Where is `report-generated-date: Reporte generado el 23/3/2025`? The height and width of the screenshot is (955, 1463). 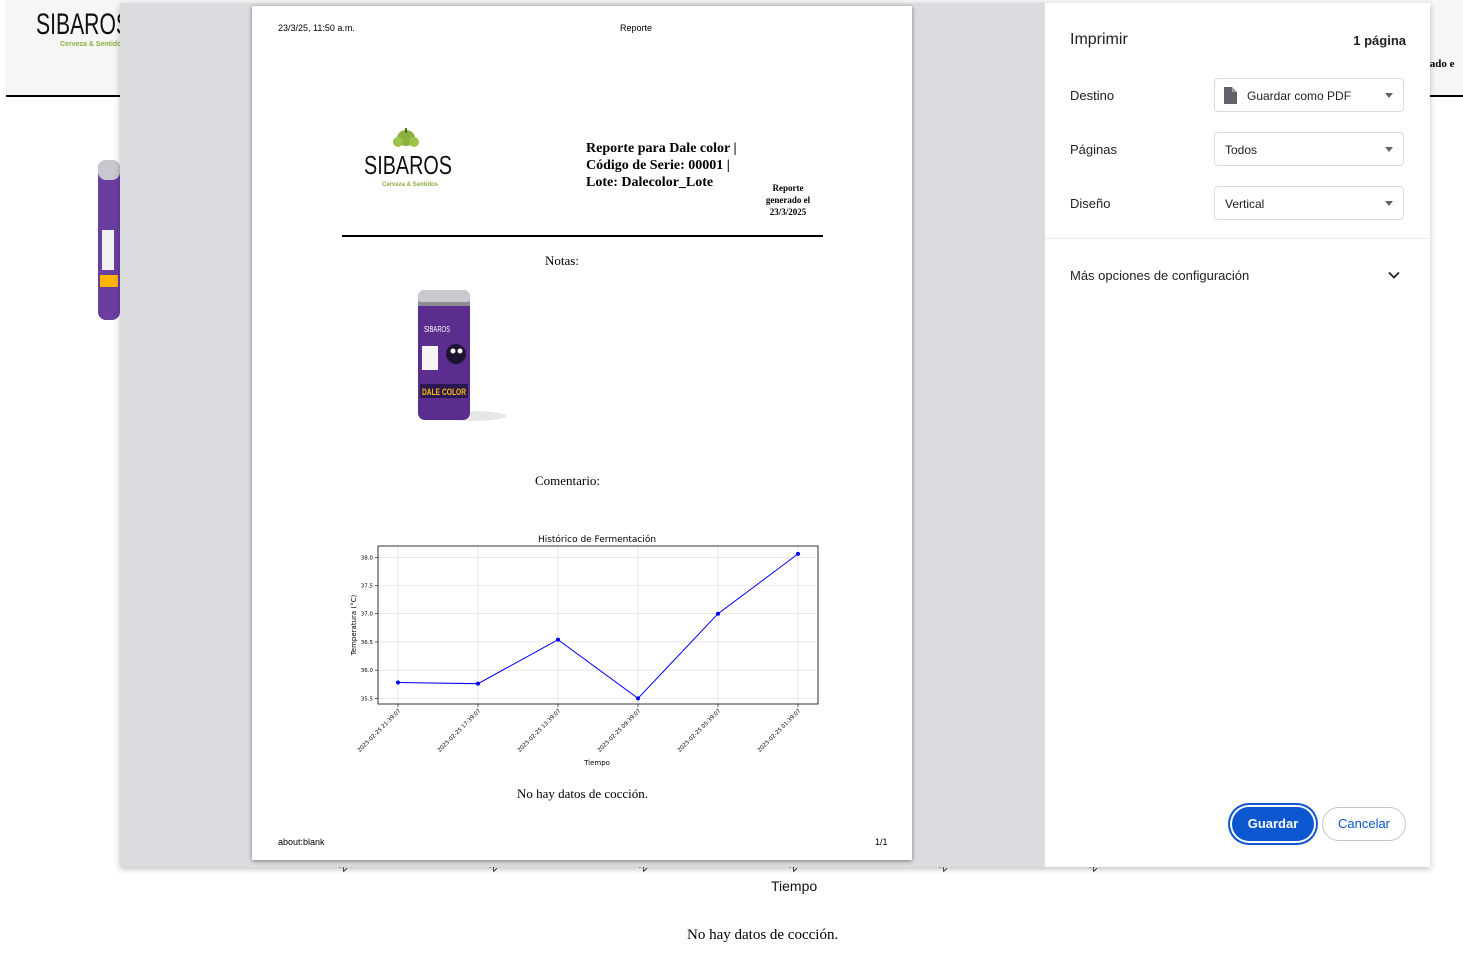 report-generated-date: Reporte generado el 23/3/2025 is located at coordinates (788, 200).